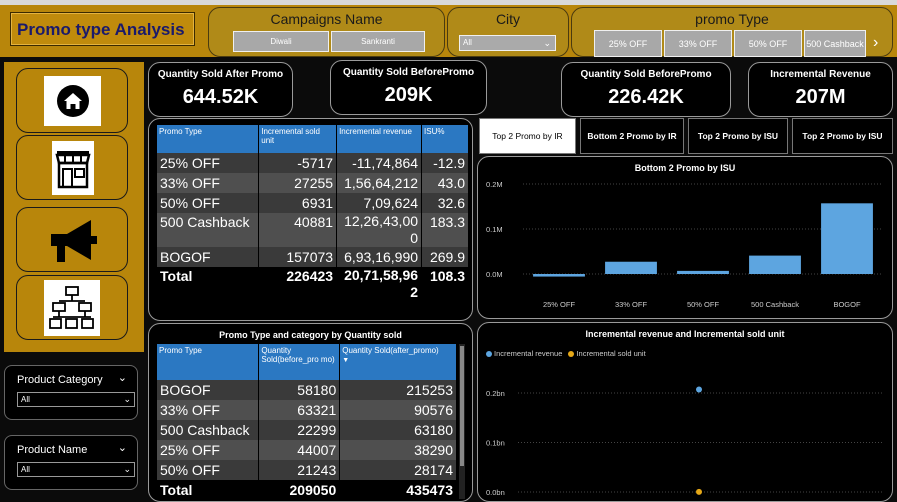 The height and width of the screenshot is (502, 897). I want to click on table-total-row: Total 209050 435473, so click(307, 490).